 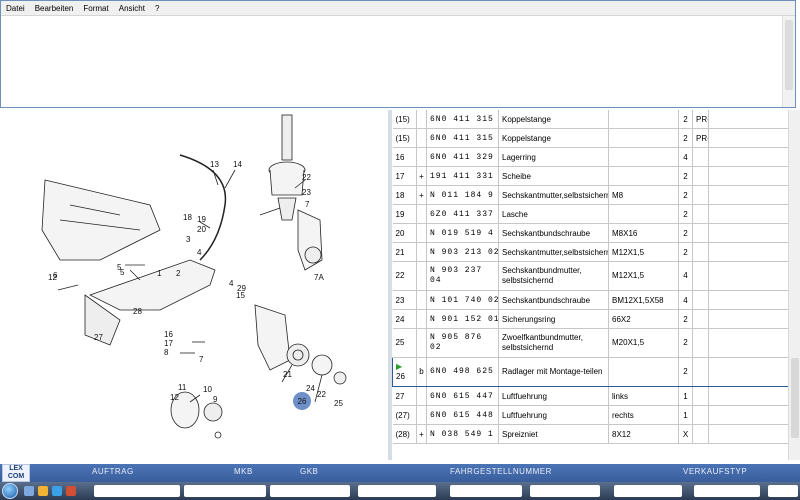 I want to click on callout-12: 12, so click(x=174, y=397).